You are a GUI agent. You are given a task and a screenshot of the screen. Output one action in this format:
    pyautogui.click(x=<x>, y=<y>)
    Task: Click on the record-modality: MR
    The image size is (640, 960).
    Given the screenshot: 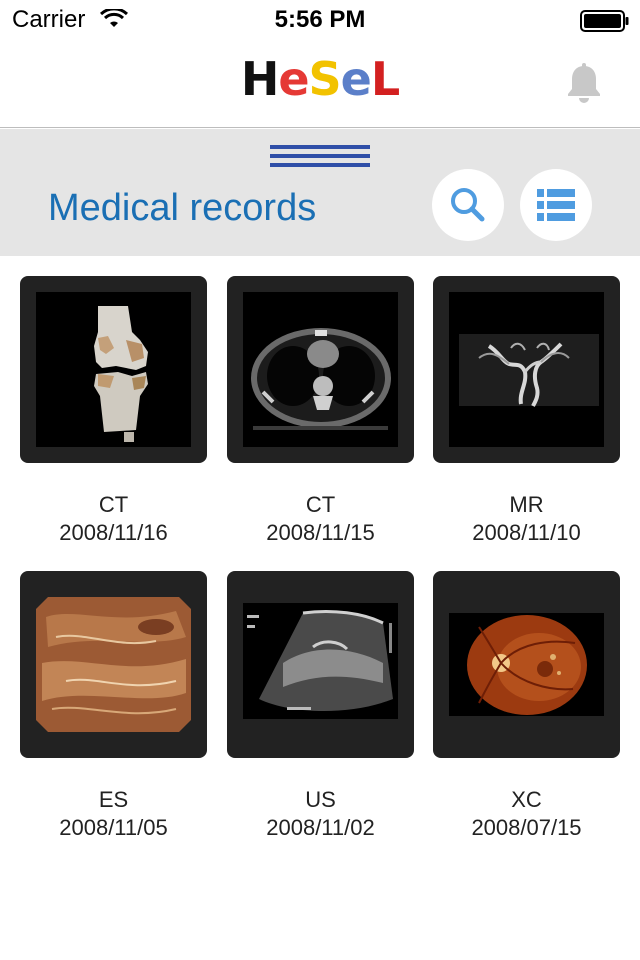 What is the action you would take?
    pyautogui.click(x=526, y=504)
    